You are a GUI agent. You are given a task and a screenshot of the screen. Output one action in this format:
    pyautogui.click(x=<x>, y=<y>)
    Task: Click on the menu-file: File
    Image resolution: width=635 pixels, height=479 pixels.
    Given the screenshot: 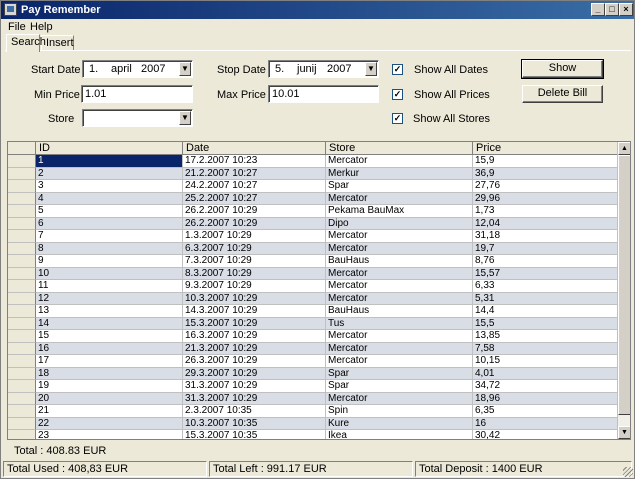 What is the action you would take?
    pyautogui.click(x=17, y=27)
    